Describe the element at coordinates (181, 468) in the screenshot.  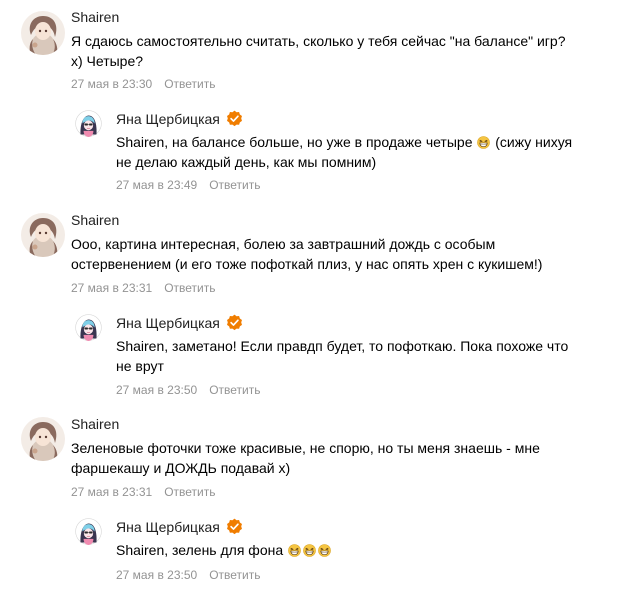
I see `comment-text-line: фаршекашу и ДОЖДЬ подавай х)` at that location.